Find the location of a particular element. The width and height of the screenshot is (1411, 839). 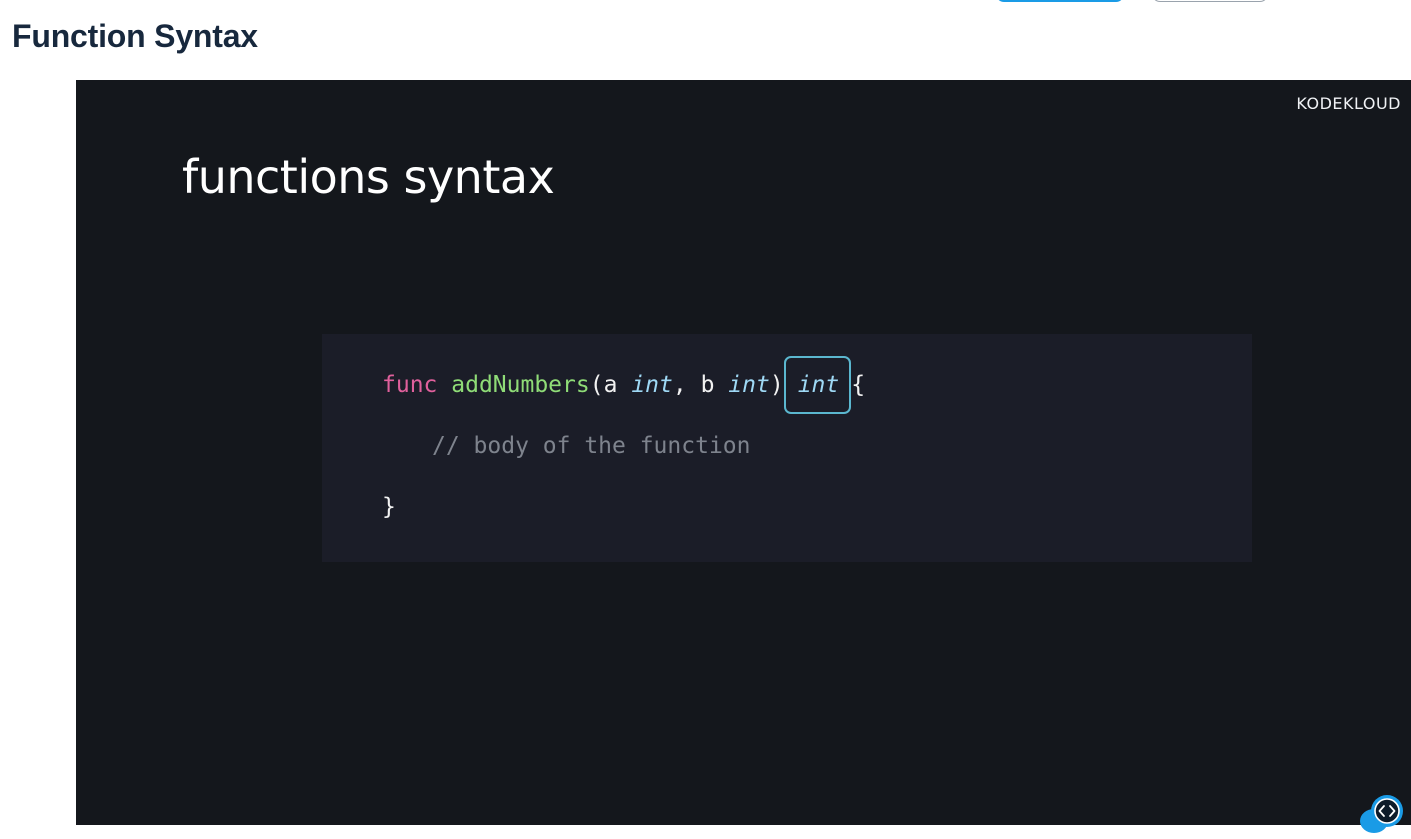

code-comment: // body of the function is located at coordinates (591, 446).